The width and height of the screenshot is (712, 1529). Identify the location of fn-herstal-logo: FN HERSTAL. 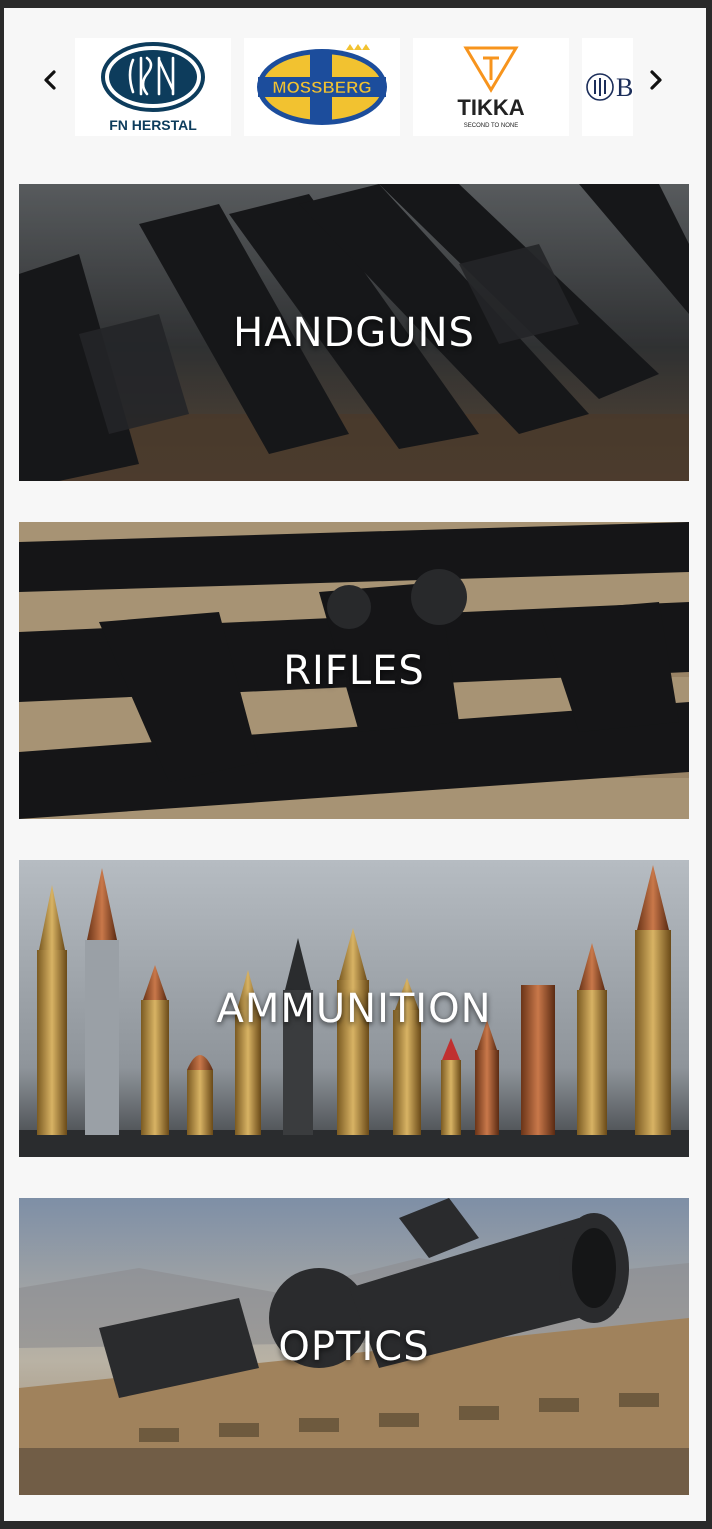
(153, 87).